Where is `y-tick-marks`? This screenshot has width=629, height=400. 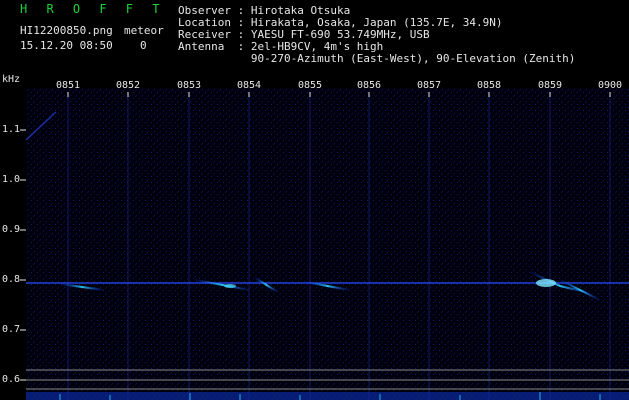 y-tick-marks is located at coordinates (23, 255).